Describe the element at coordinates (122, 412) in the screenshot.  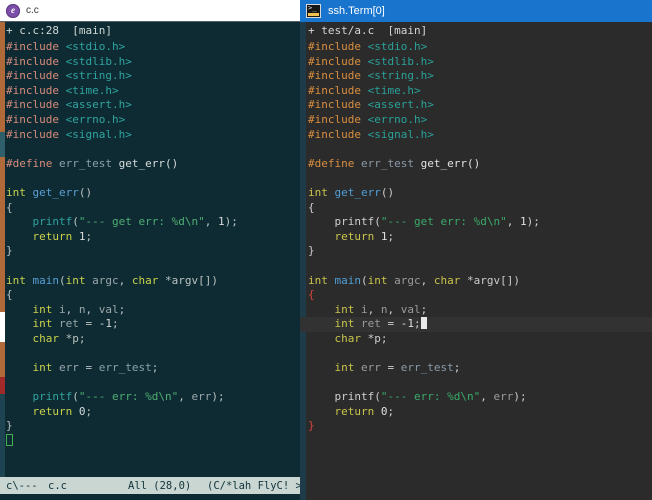
I see `code-line: return 0;` at that location.